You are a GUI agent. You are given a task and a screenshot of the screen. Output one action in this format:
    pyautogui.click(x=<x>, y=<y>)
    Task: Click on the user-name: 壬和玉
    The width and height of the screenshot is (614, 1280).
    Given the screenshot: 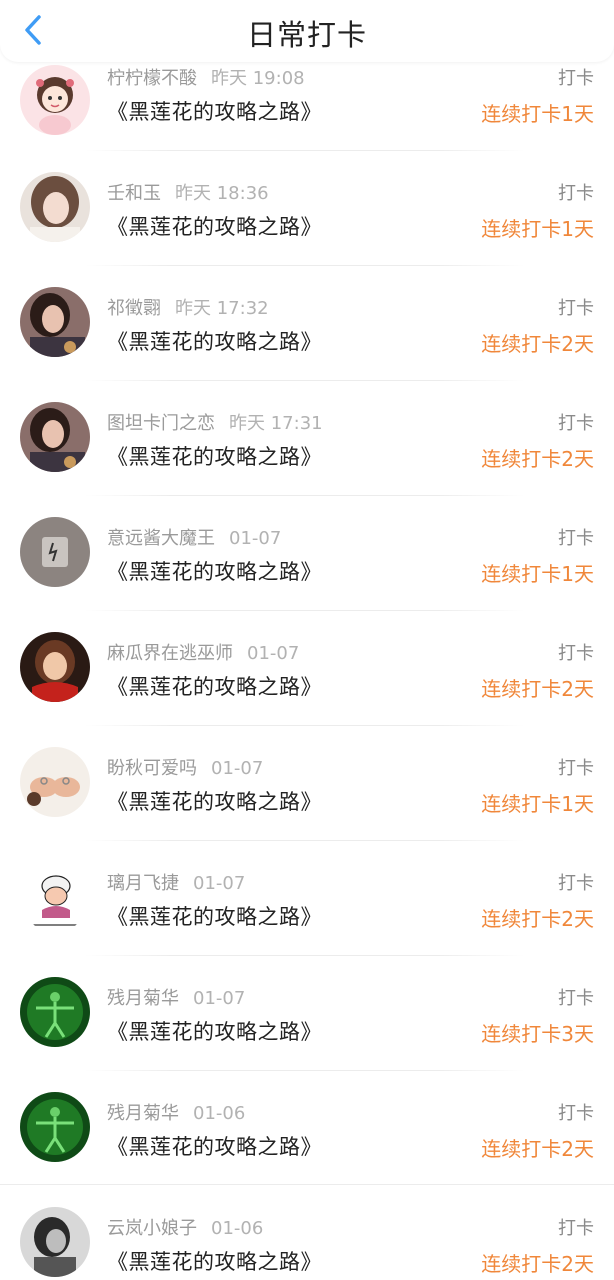 What is the action you would take?
    pyautogui.click(x=134, y=193)
    